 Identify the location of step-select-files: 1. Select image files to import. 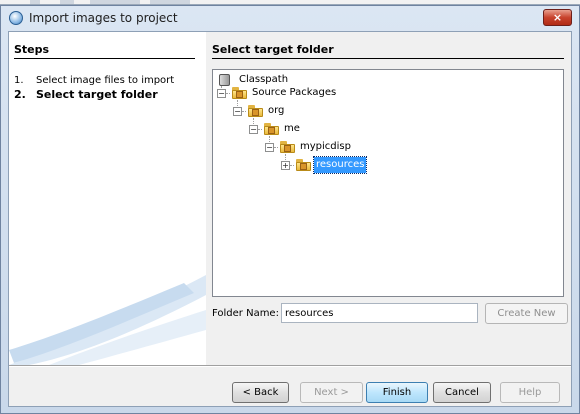
(94, 80).